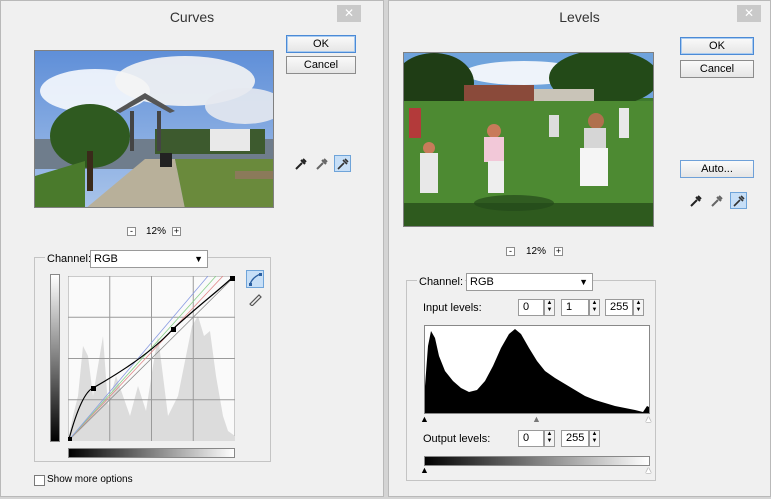 The image size is (771, 499). Describe the element at coordinates (424, 419) in the screenshot. I see `input-black-slider: ▲` at that location.